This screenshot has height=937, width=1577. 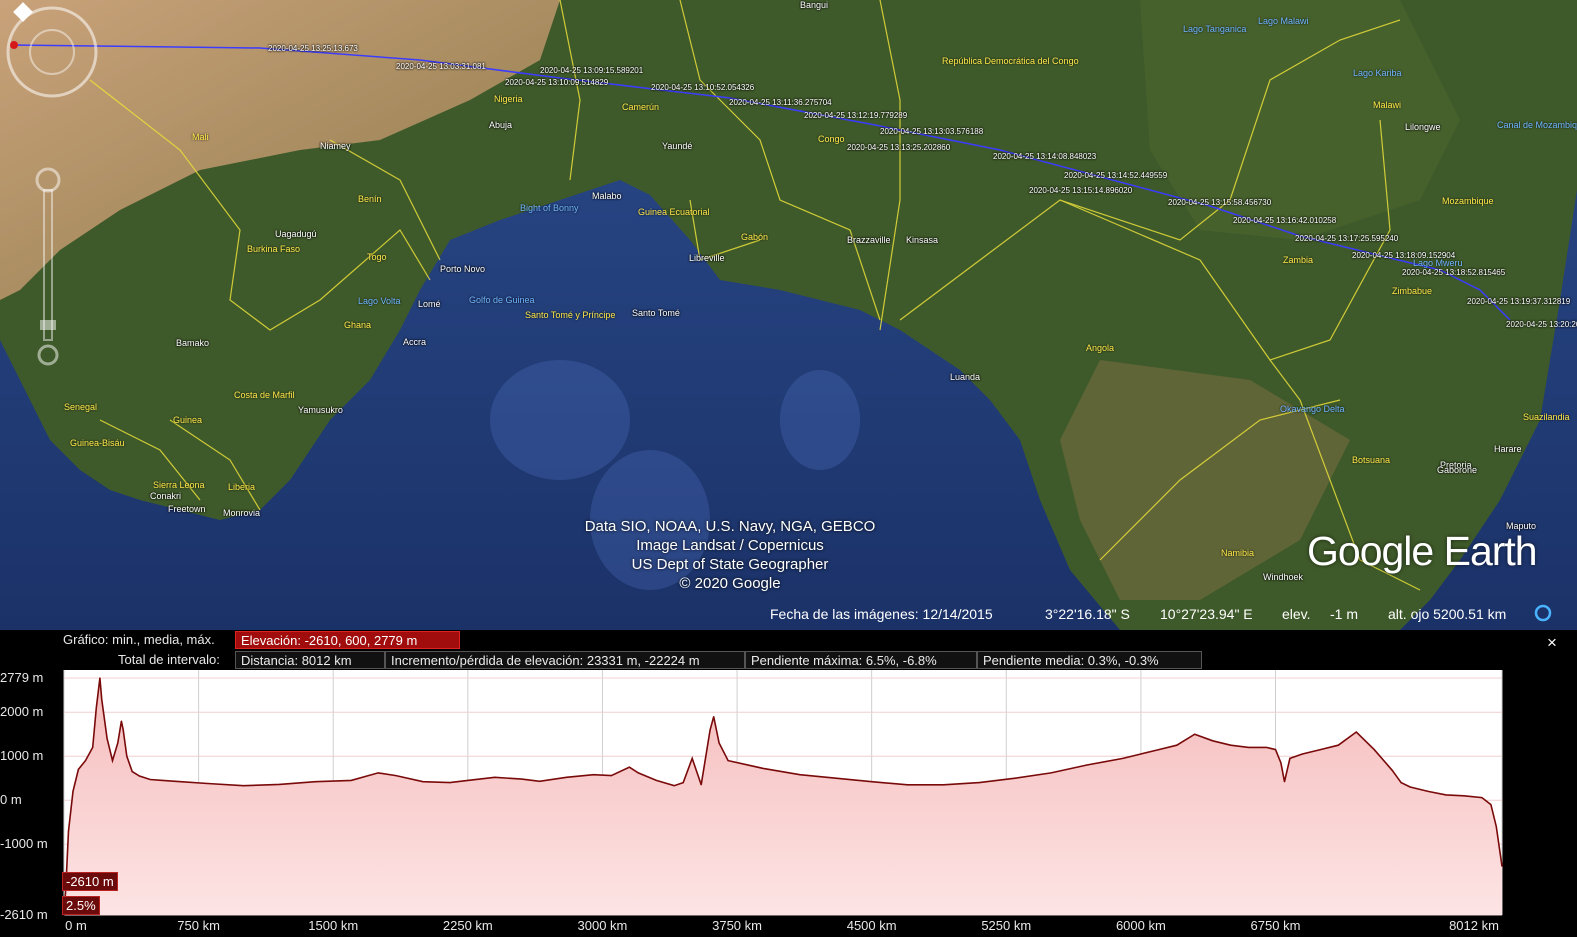 What do you see at coordinates (48, 180) in the screenshot?
I see `zoom-in-icon` at bounding box center [48, 180].